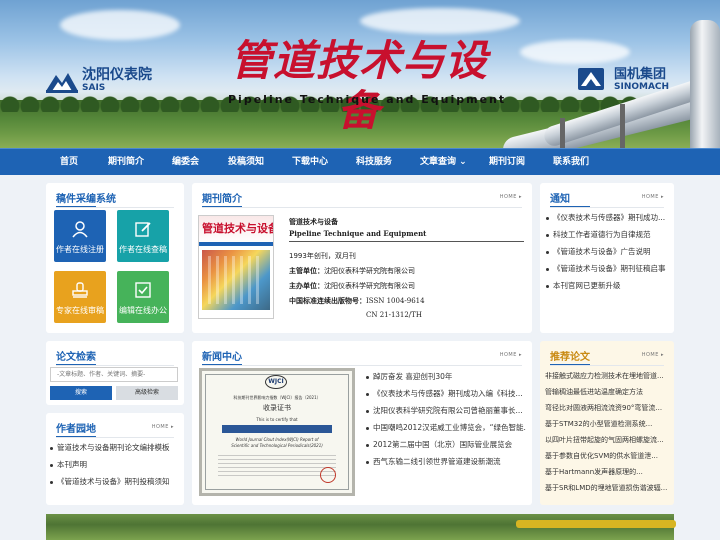 Image resolution: width=720 pixels, height=540 pixels. I want to click on cover-image, so click(236, 280).